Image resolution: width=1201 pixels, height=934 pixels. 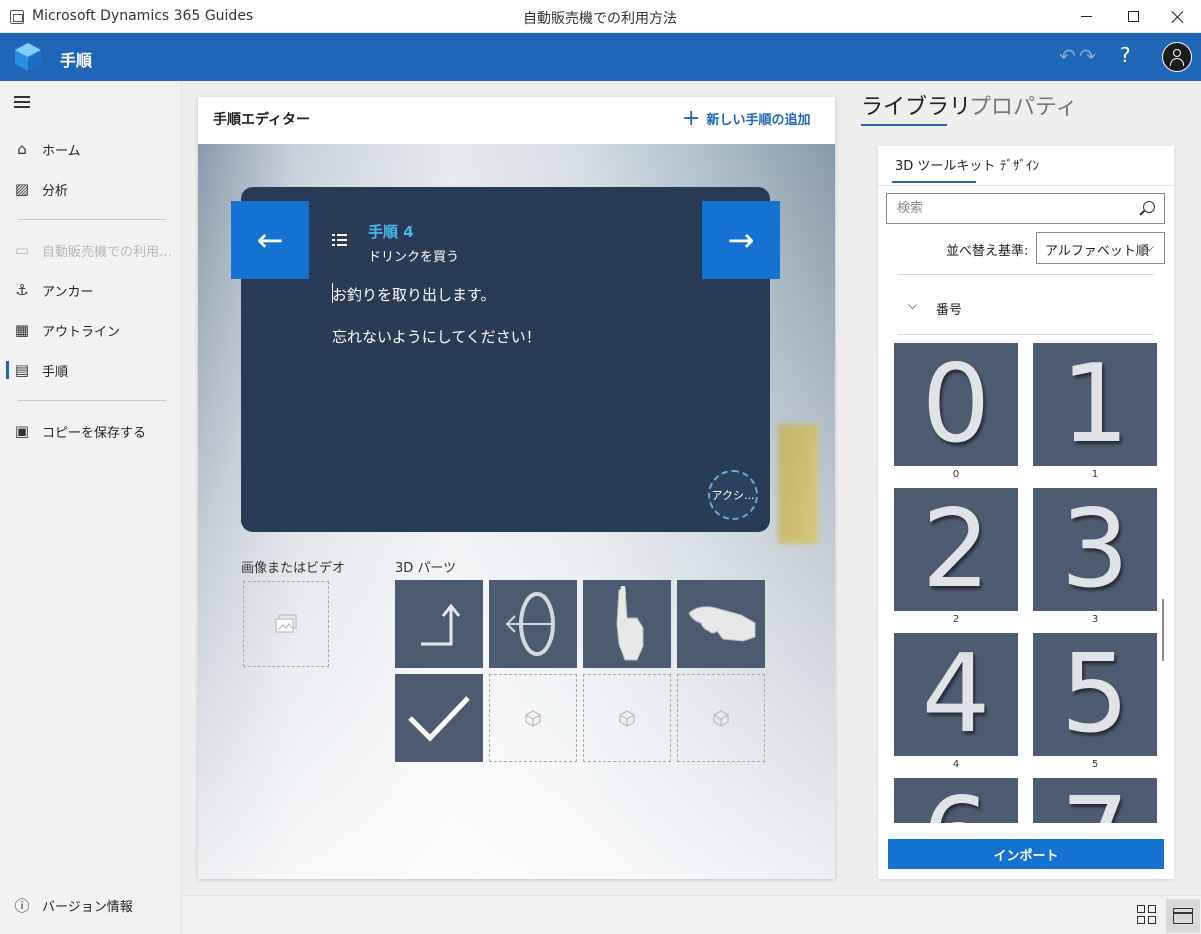 What do you see at coordinates (91, 330) in the screenshot?
I see `sidebar-item-outline: ▦ アウトライン` at bounding box center [91, 330].